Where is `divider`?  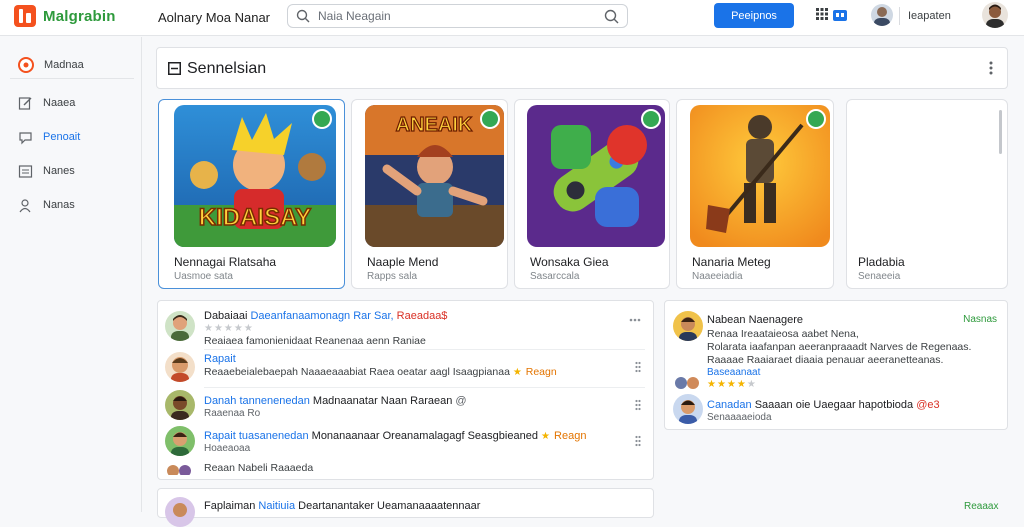
divider is located at coordinates (424, 349).